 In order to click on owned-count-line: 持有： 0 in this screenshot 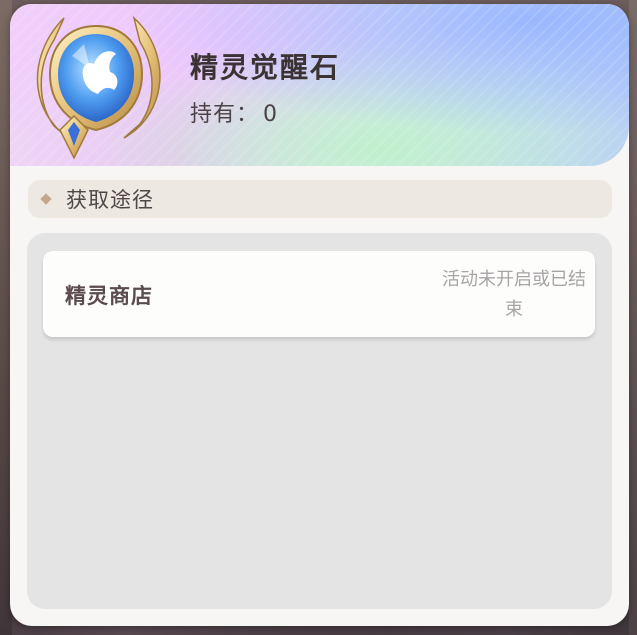, I will do `click(234, 112)`.